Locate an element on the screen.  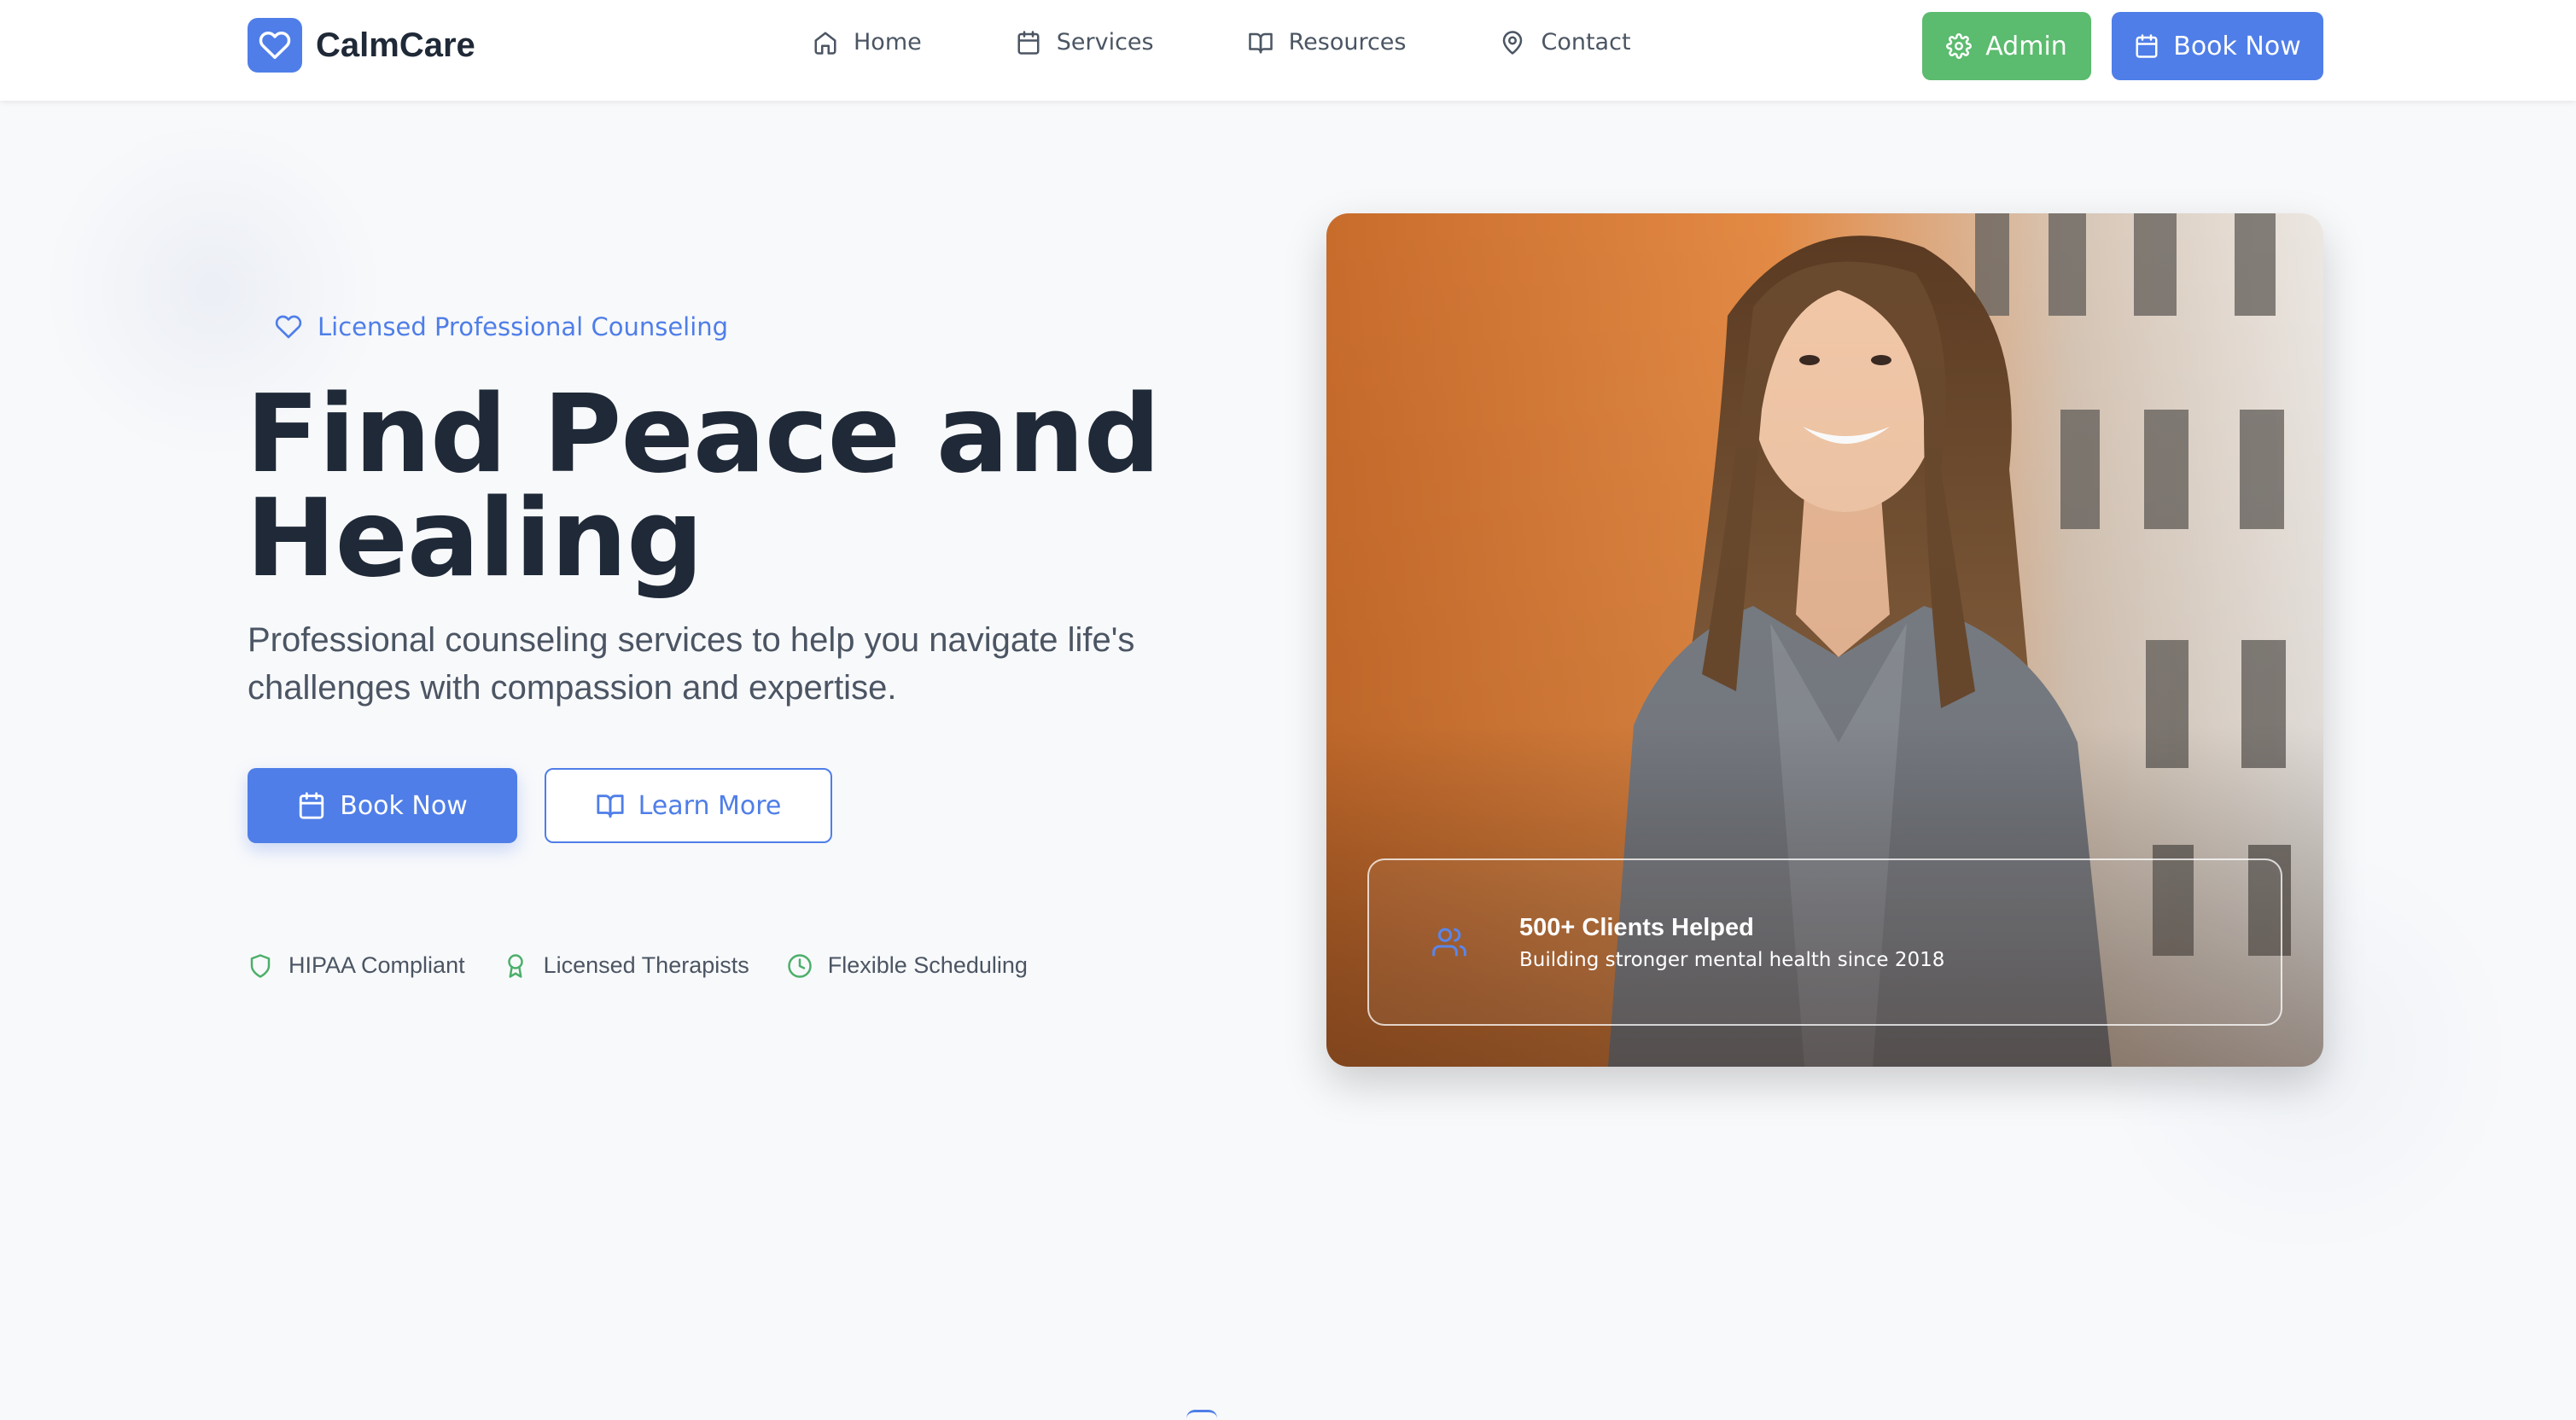
admin-button-label: Admin is located at coordinates (2026, 46).